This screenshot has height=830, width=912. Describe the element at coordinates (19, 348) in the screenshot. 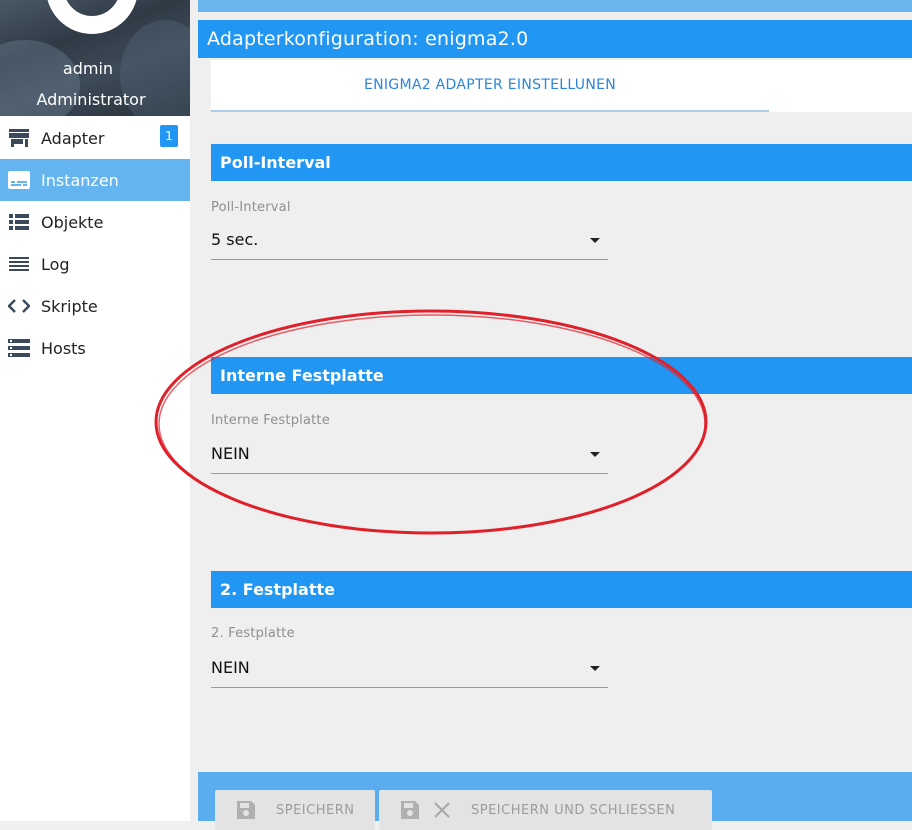

I see `storage-icon` at that location.